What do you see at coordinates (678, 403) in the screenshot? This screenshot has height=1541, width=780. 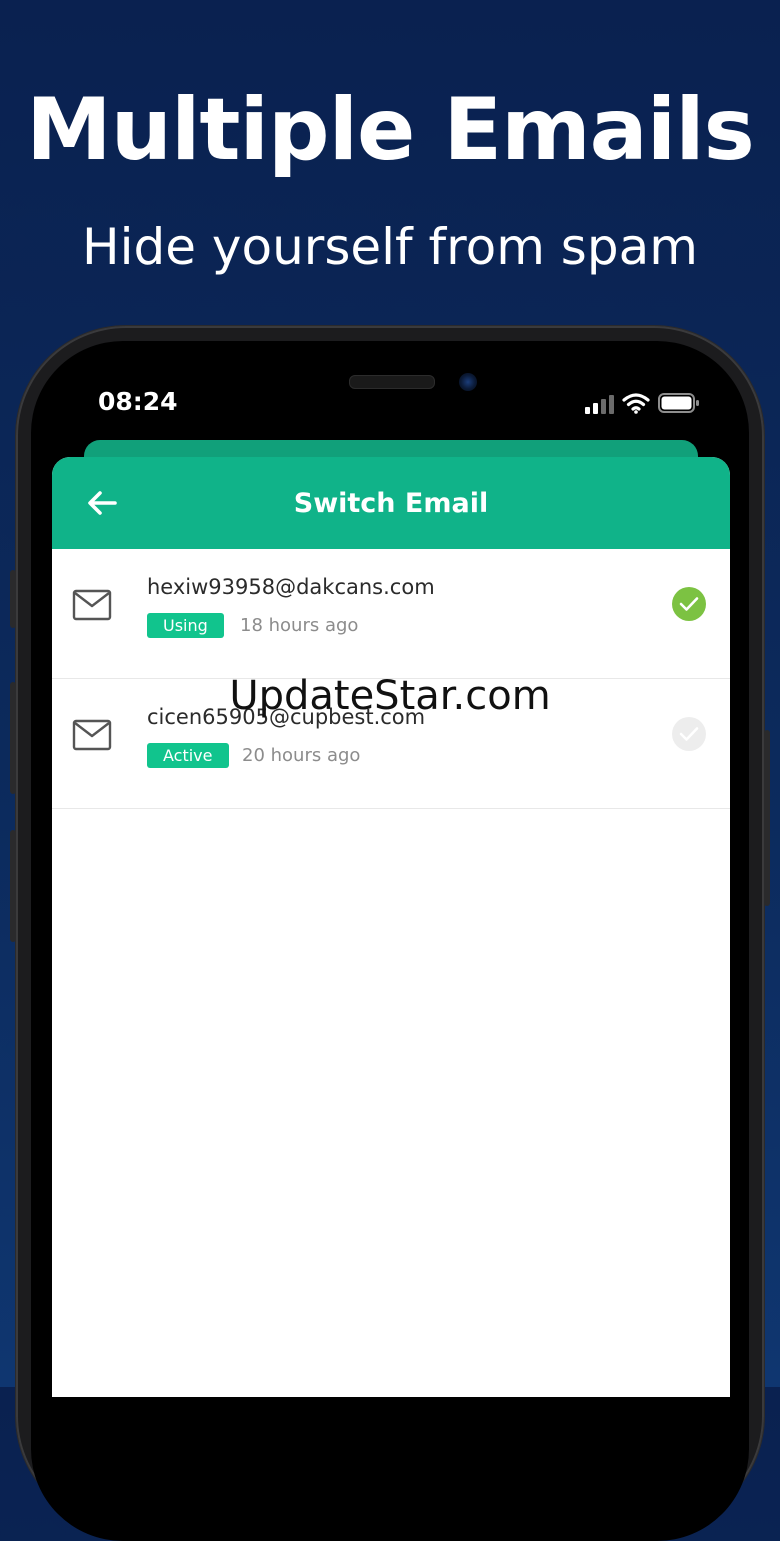 I see `battery-icon` at bounding box center [678, 403].